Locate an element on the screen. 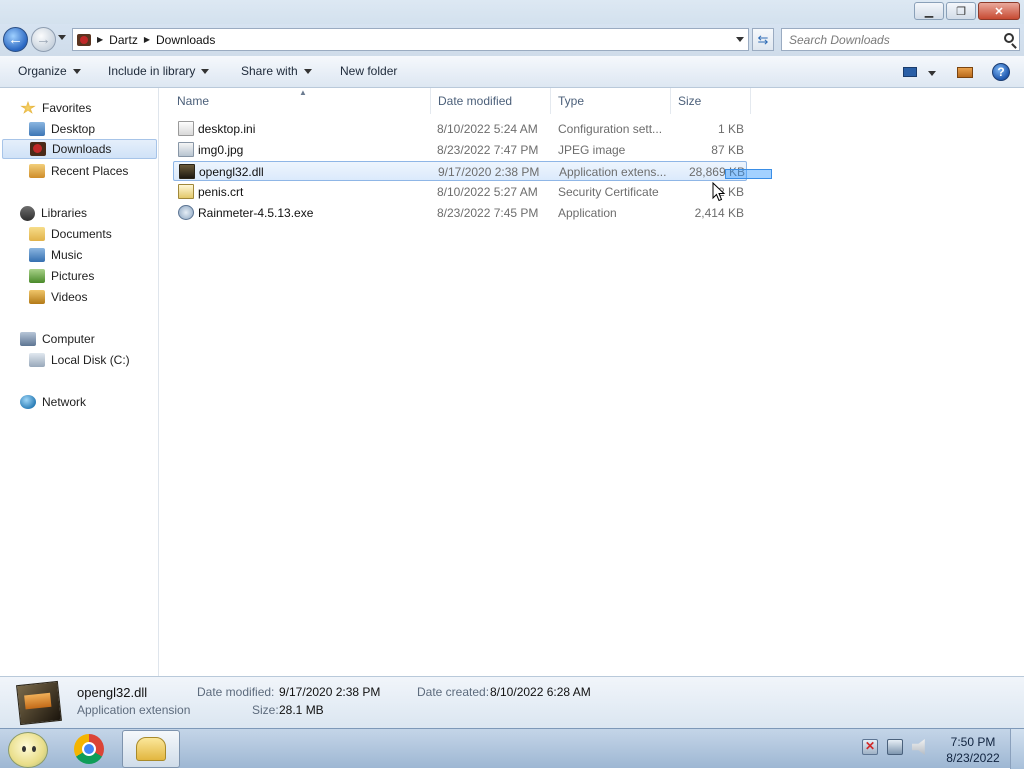  share-with-label: Share with is located at coordinates (269, 71).